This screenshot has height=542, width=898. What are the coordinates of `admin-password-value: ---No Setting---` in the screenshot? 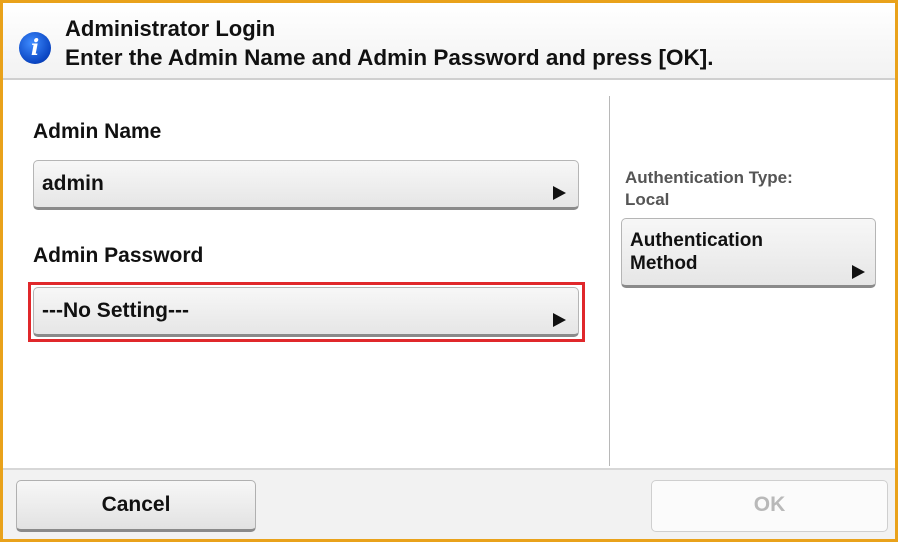 It's located at (115, 310).